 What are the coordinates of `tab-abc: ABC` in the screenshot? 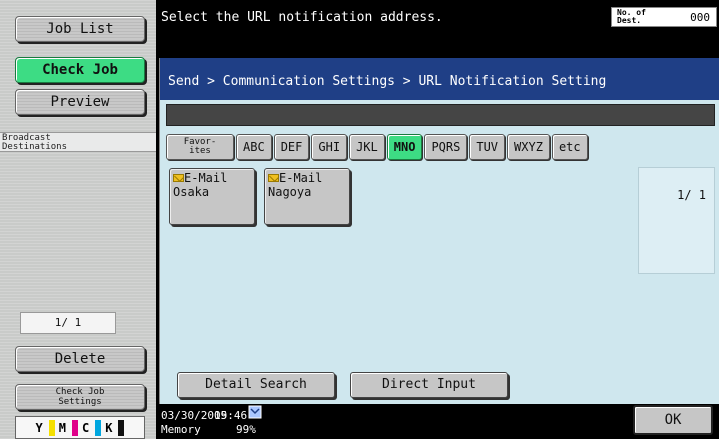 It's located at (254, 147).